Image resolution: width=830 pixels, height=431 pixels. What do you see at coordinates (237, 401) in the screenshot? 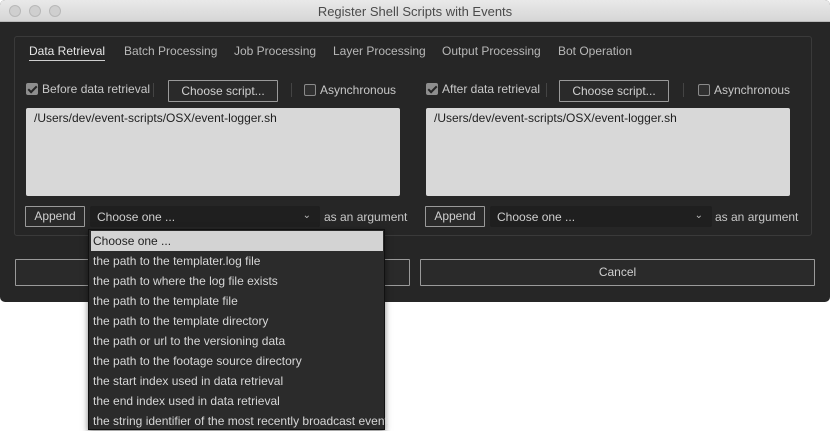
I see `dropdown-option: the end index used in data retrieval` at bounding box center [237, 401].